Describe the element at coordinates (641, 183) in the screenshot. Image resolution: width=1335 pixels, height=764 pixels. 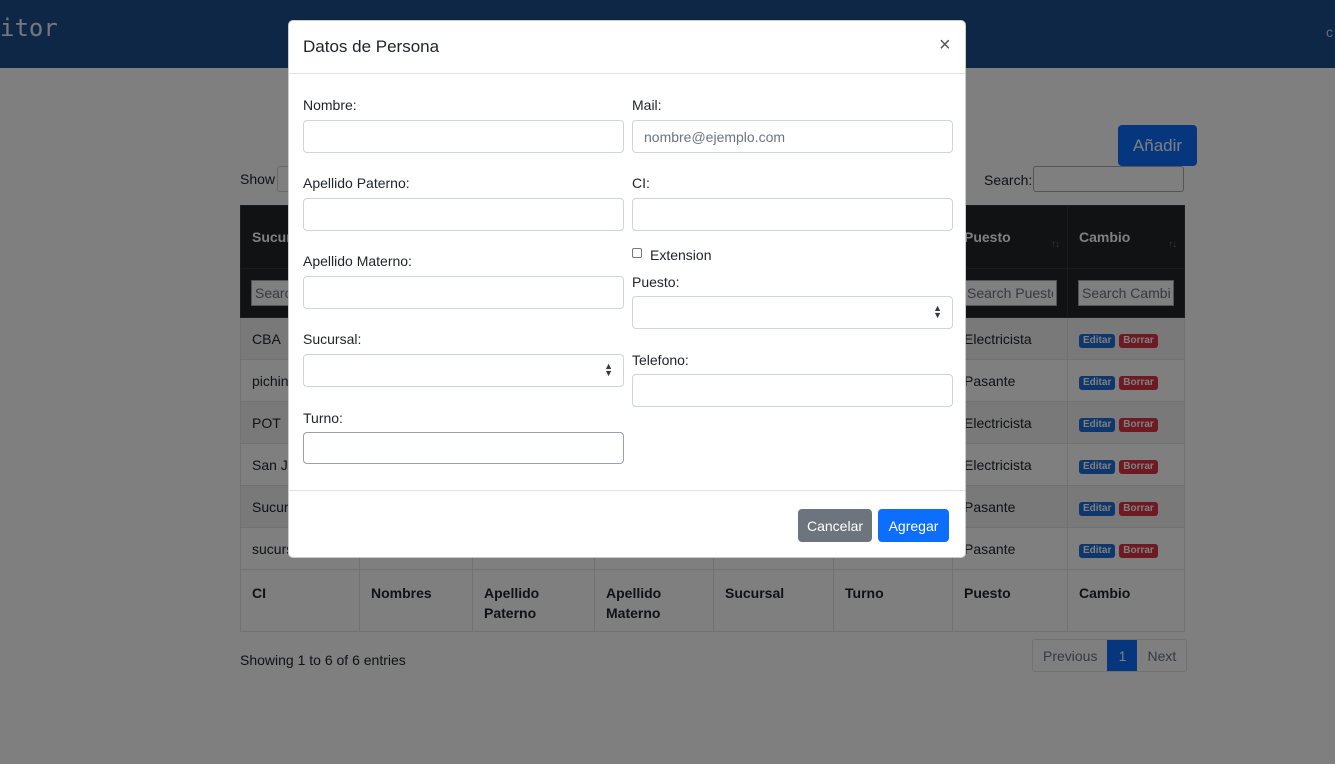
I see `ci-label: CI:` at that location.